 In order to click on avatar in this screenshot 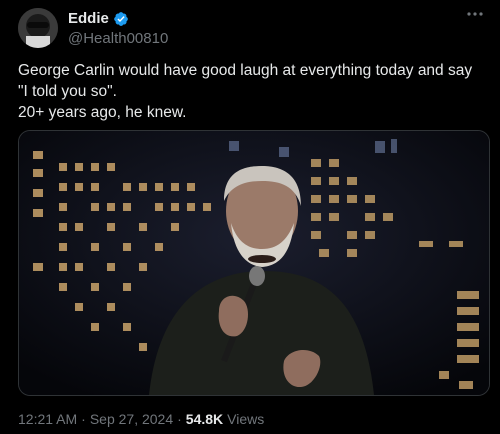, I will do `click(38, 28)`.